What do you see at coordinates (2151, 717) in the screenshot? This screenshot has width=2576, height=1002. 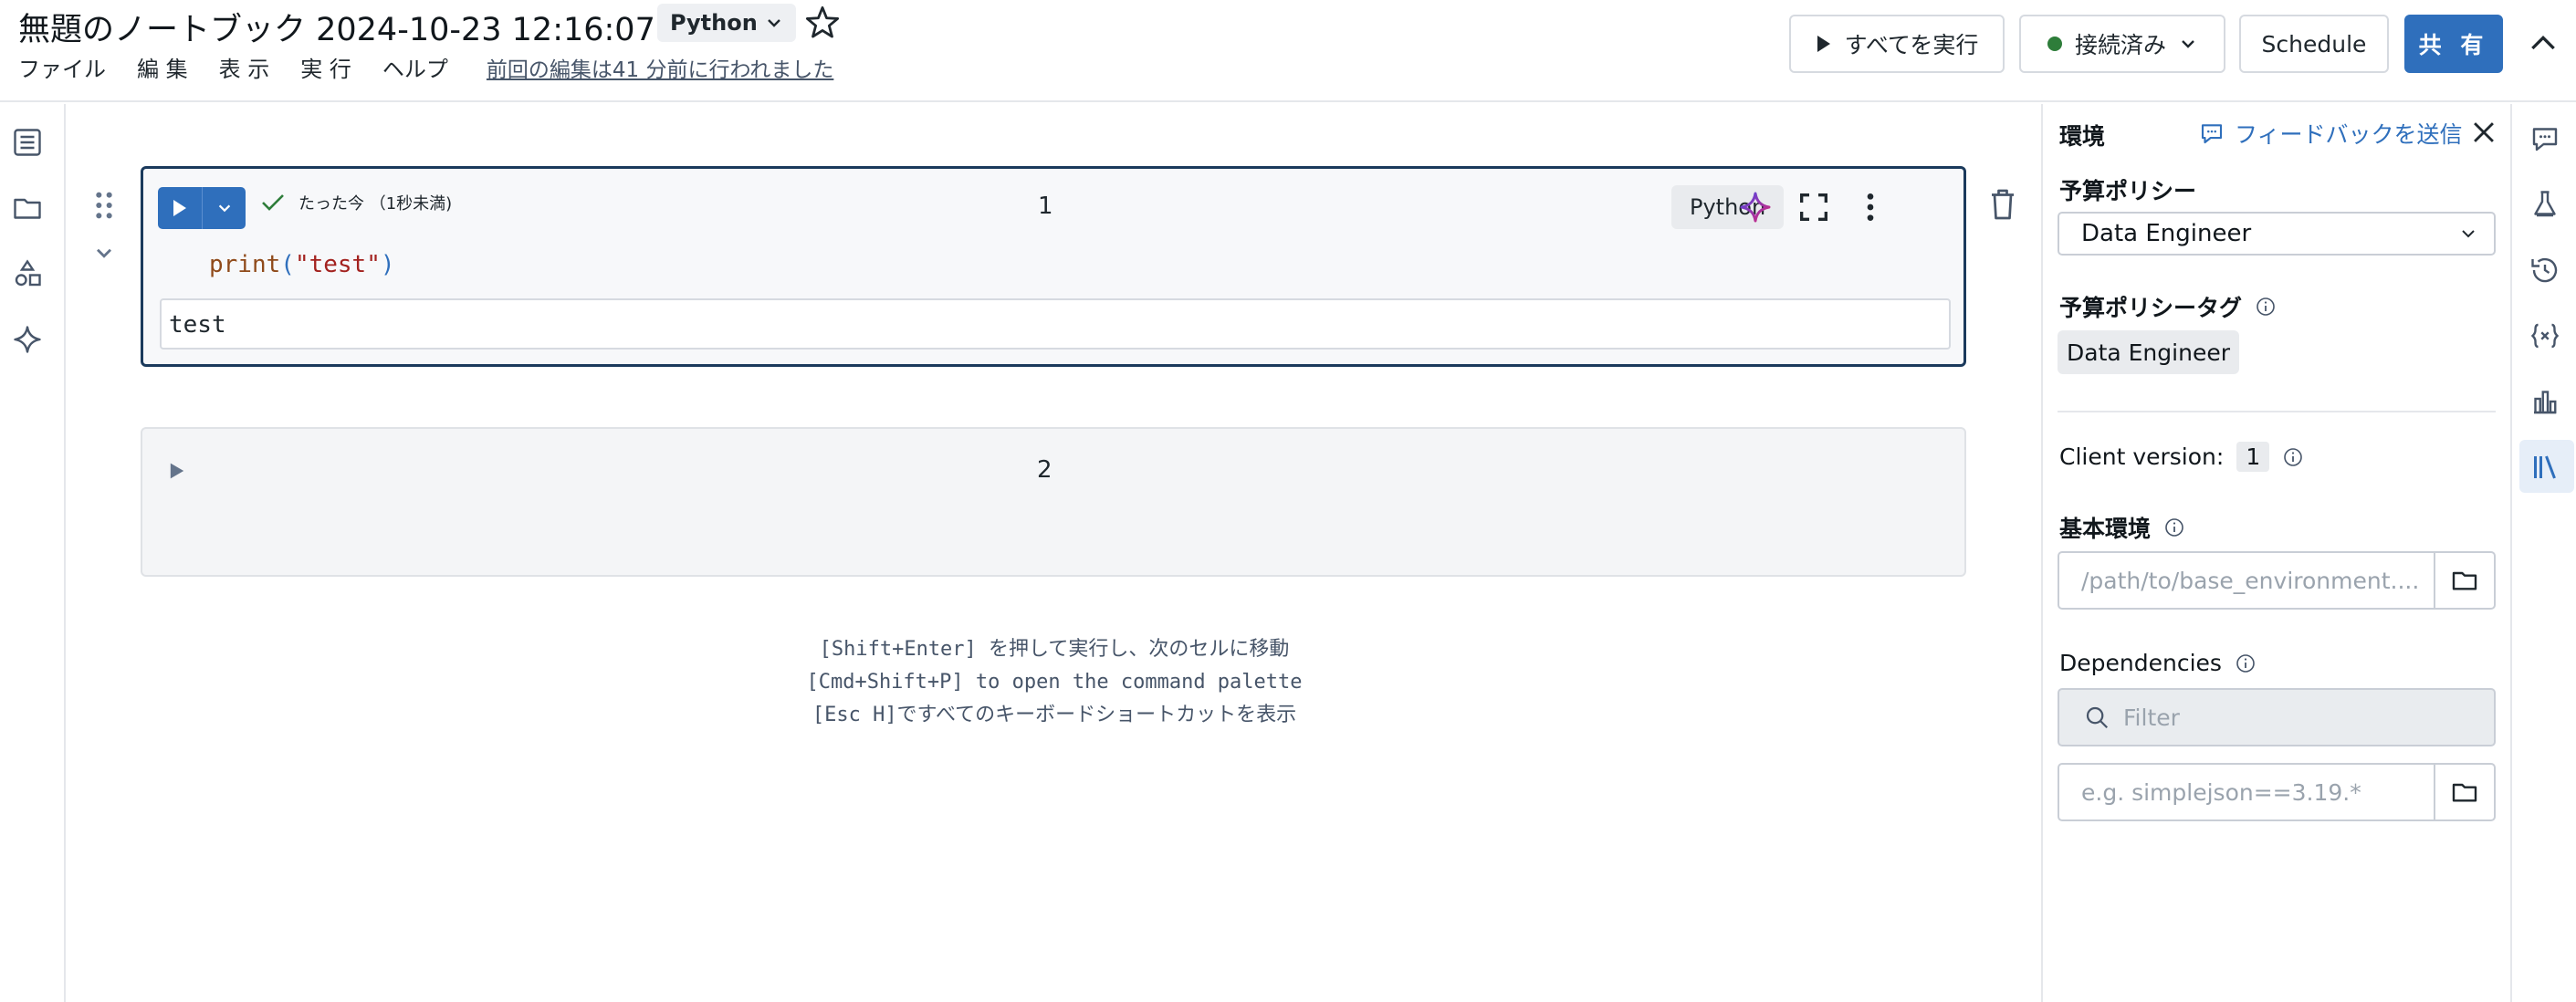 I see `filter-placeholder: Filter` at bounding box center [2151, 717].